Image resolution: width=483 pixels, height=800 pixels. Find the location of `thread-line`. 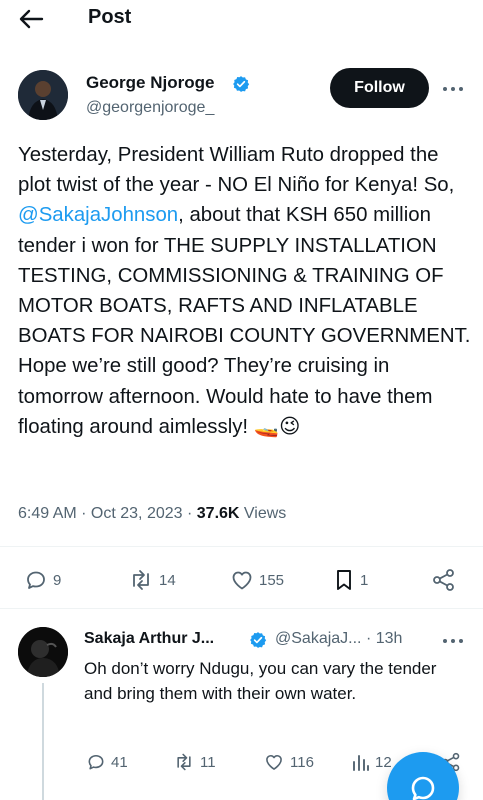

thread-line is located at coordinates (43, 741).